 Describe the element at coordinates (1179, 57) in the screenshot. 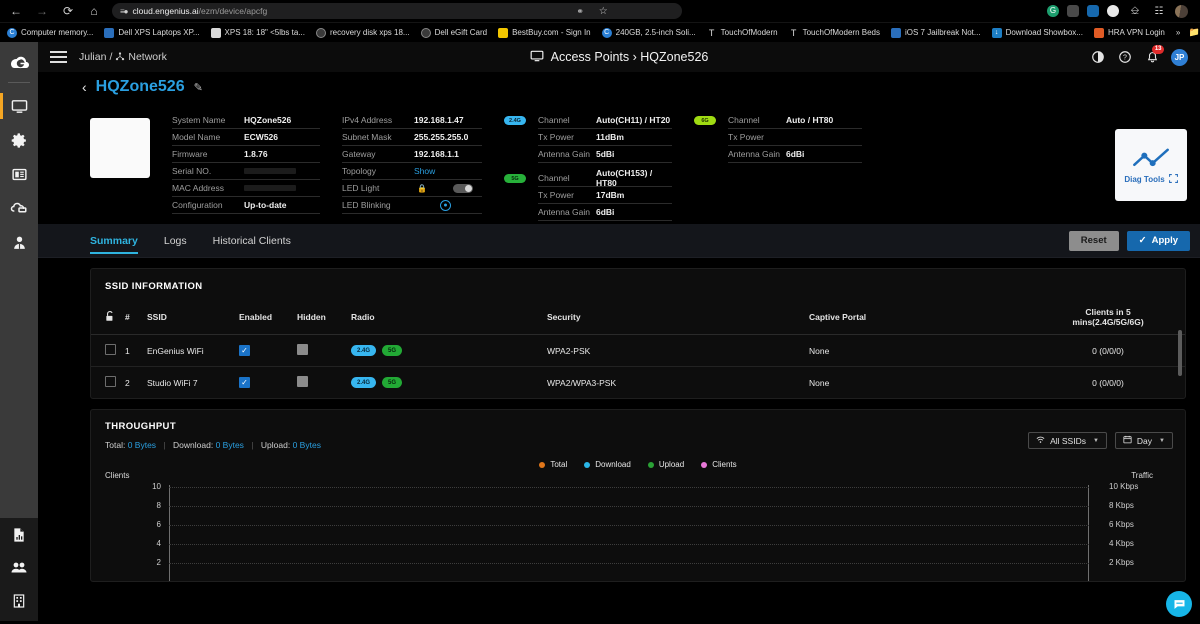

I see `avatar: JP` at that location.